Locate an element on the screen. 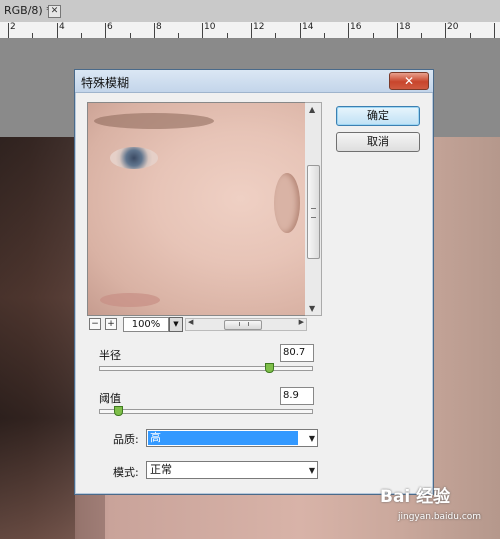 The width and height of the screenshot is (500, 539). dialog-title: 特殊模糊 is located at coordinates (105, 83).